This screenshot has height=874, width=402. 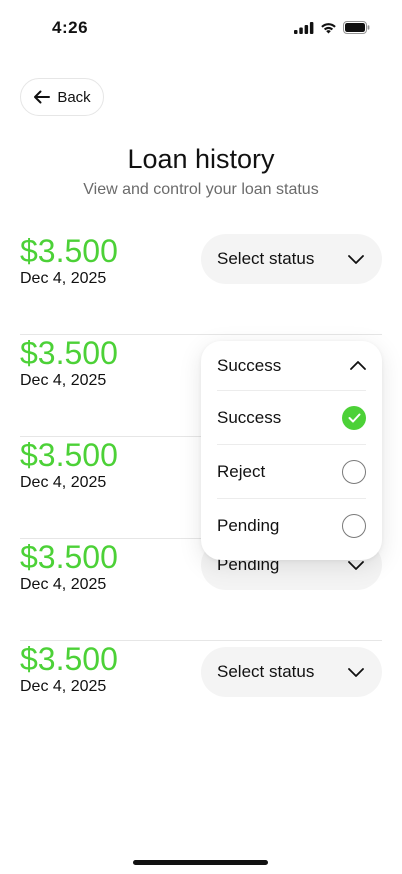 What do you see at coordinates (201, 159) in the screenshot?
I see `page-title: Loan history` at bounding box center [201, 159].